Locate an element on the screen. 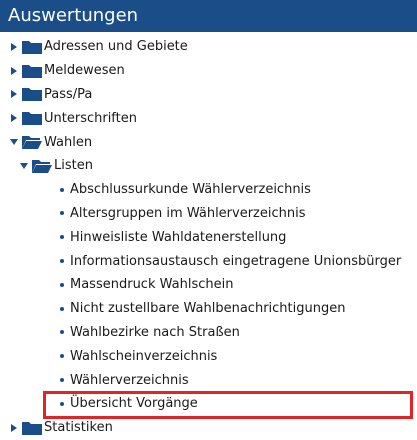 This screenshot has width=417, height=440. tree-node-label: Meldewesen is located at coordinates (84, 71).